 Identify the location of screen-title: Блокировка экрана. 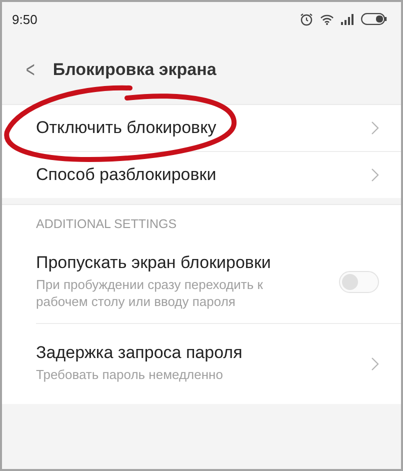
(134, 70).